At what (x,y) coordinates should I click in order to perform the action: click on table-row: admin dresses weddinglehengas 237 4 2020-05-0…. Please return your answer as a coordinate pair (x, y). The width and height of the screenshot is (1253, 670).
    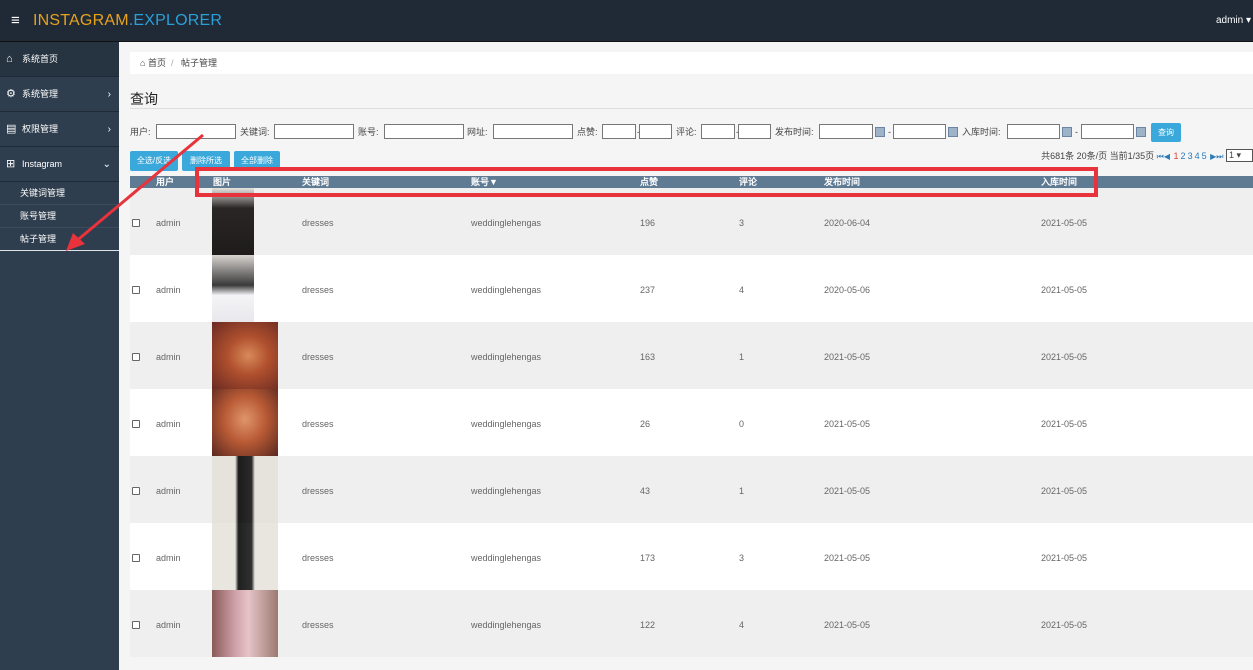
    Looking at the image, I should click on (691, 288).